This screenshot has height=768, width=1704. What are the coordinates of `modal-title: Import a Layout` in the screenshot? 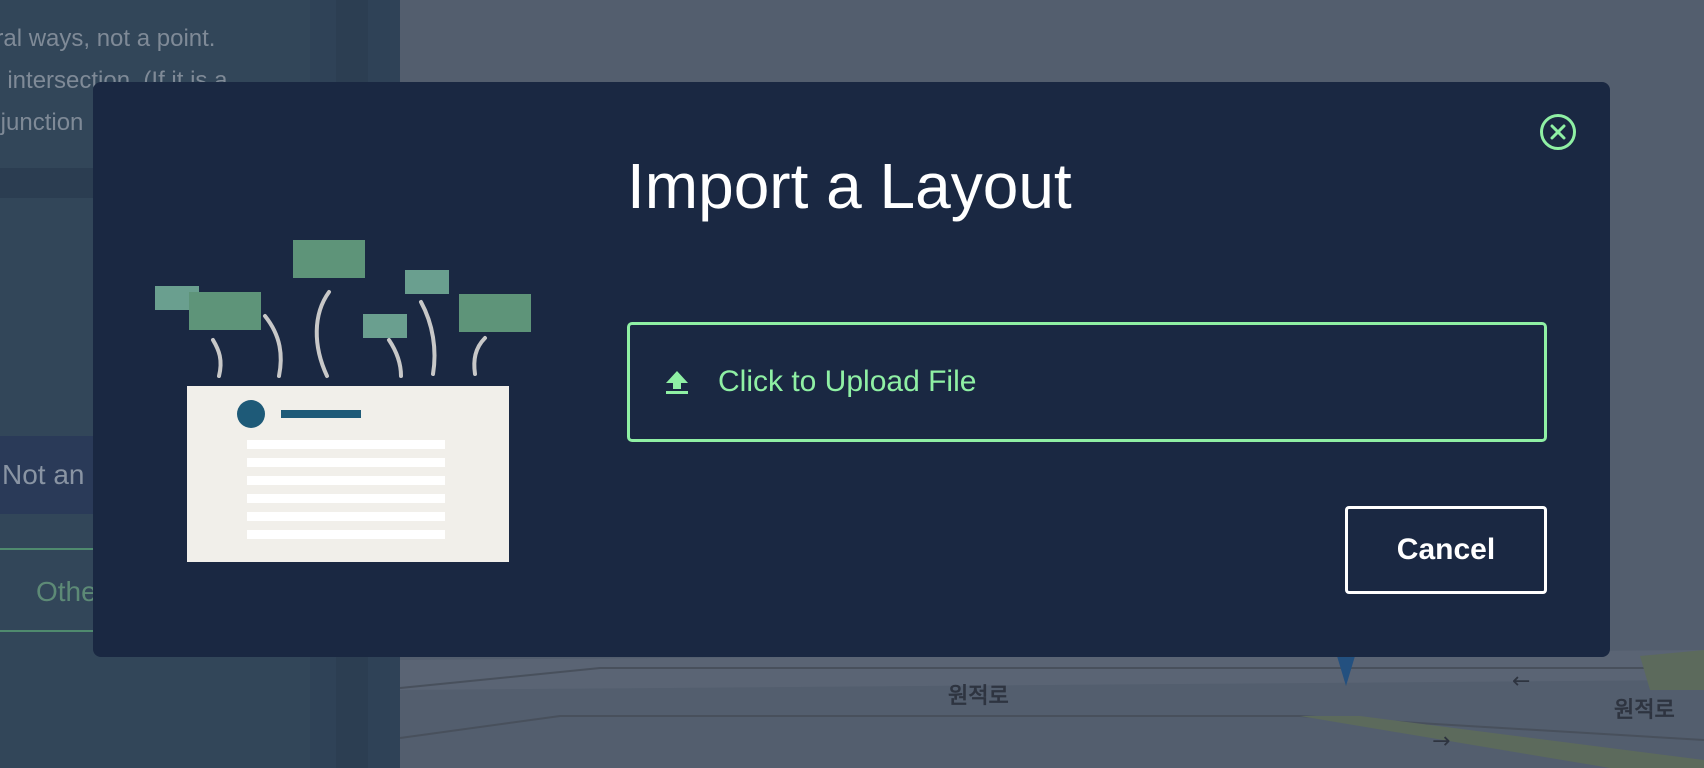 It's located at (849, 186).